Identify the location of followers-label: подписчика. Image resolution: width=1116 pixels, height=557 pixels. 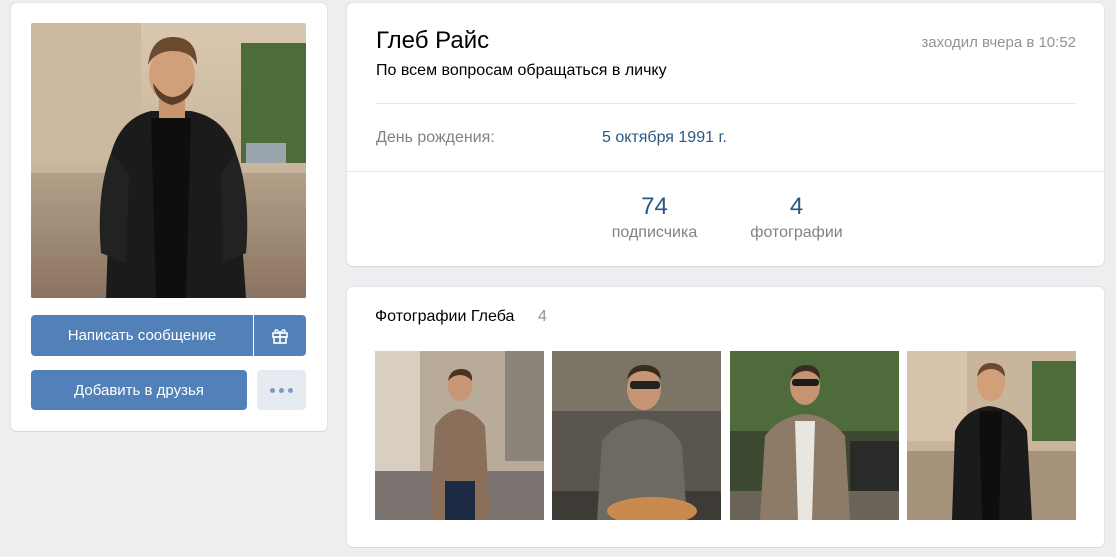
(654, 232).